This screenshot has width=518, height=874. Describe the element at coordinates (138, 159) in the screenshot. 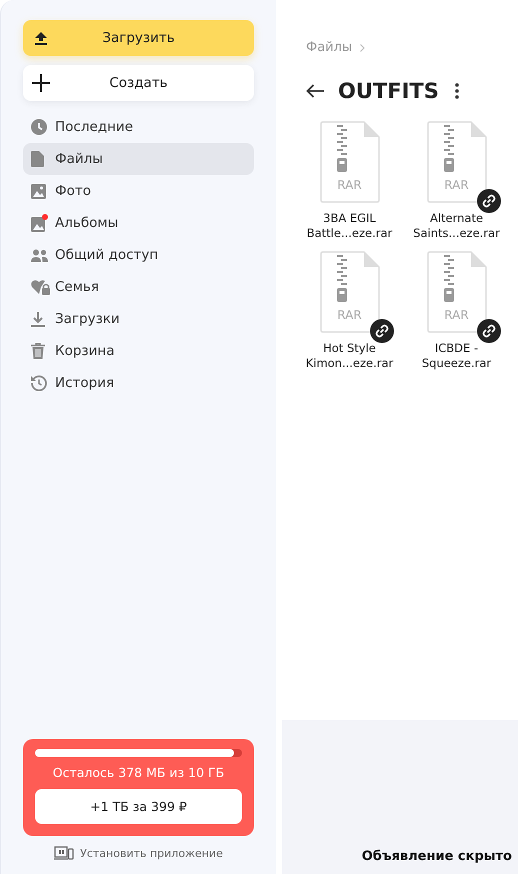

I see `sidebar-item: Файлы` at that location.